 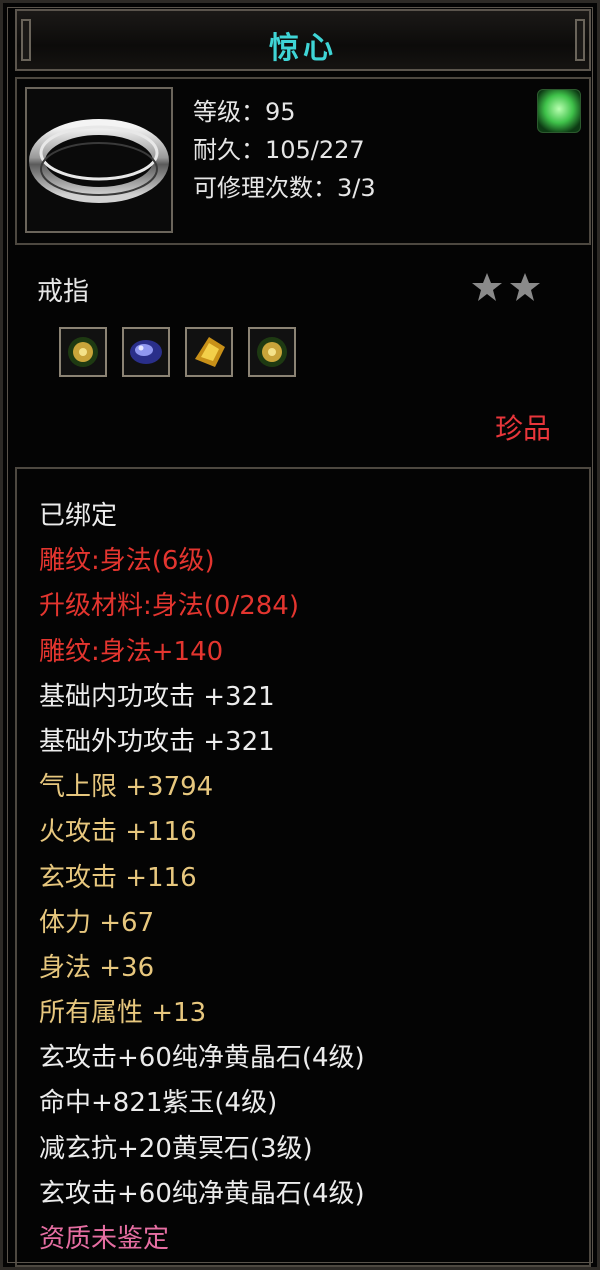 I want to click on attribute-line: 命中+821紫玉(4级), so click(x=158, y=1103).